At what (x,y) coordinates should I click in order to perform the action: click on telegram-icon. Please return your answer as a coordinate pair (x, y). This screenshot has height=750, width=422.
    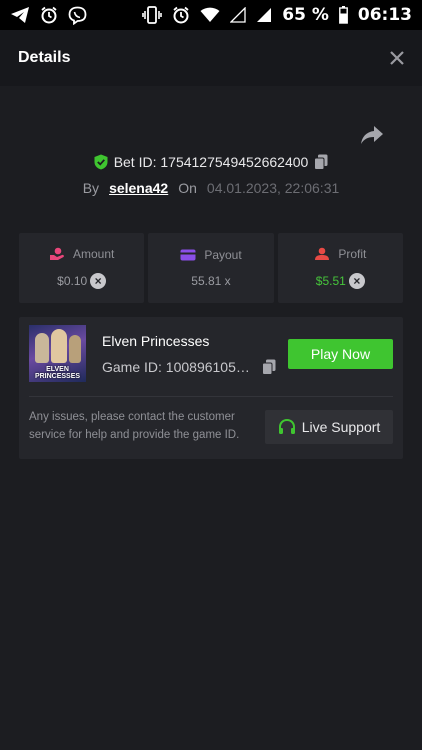
    Looking at the image, I should click on (20, 15).